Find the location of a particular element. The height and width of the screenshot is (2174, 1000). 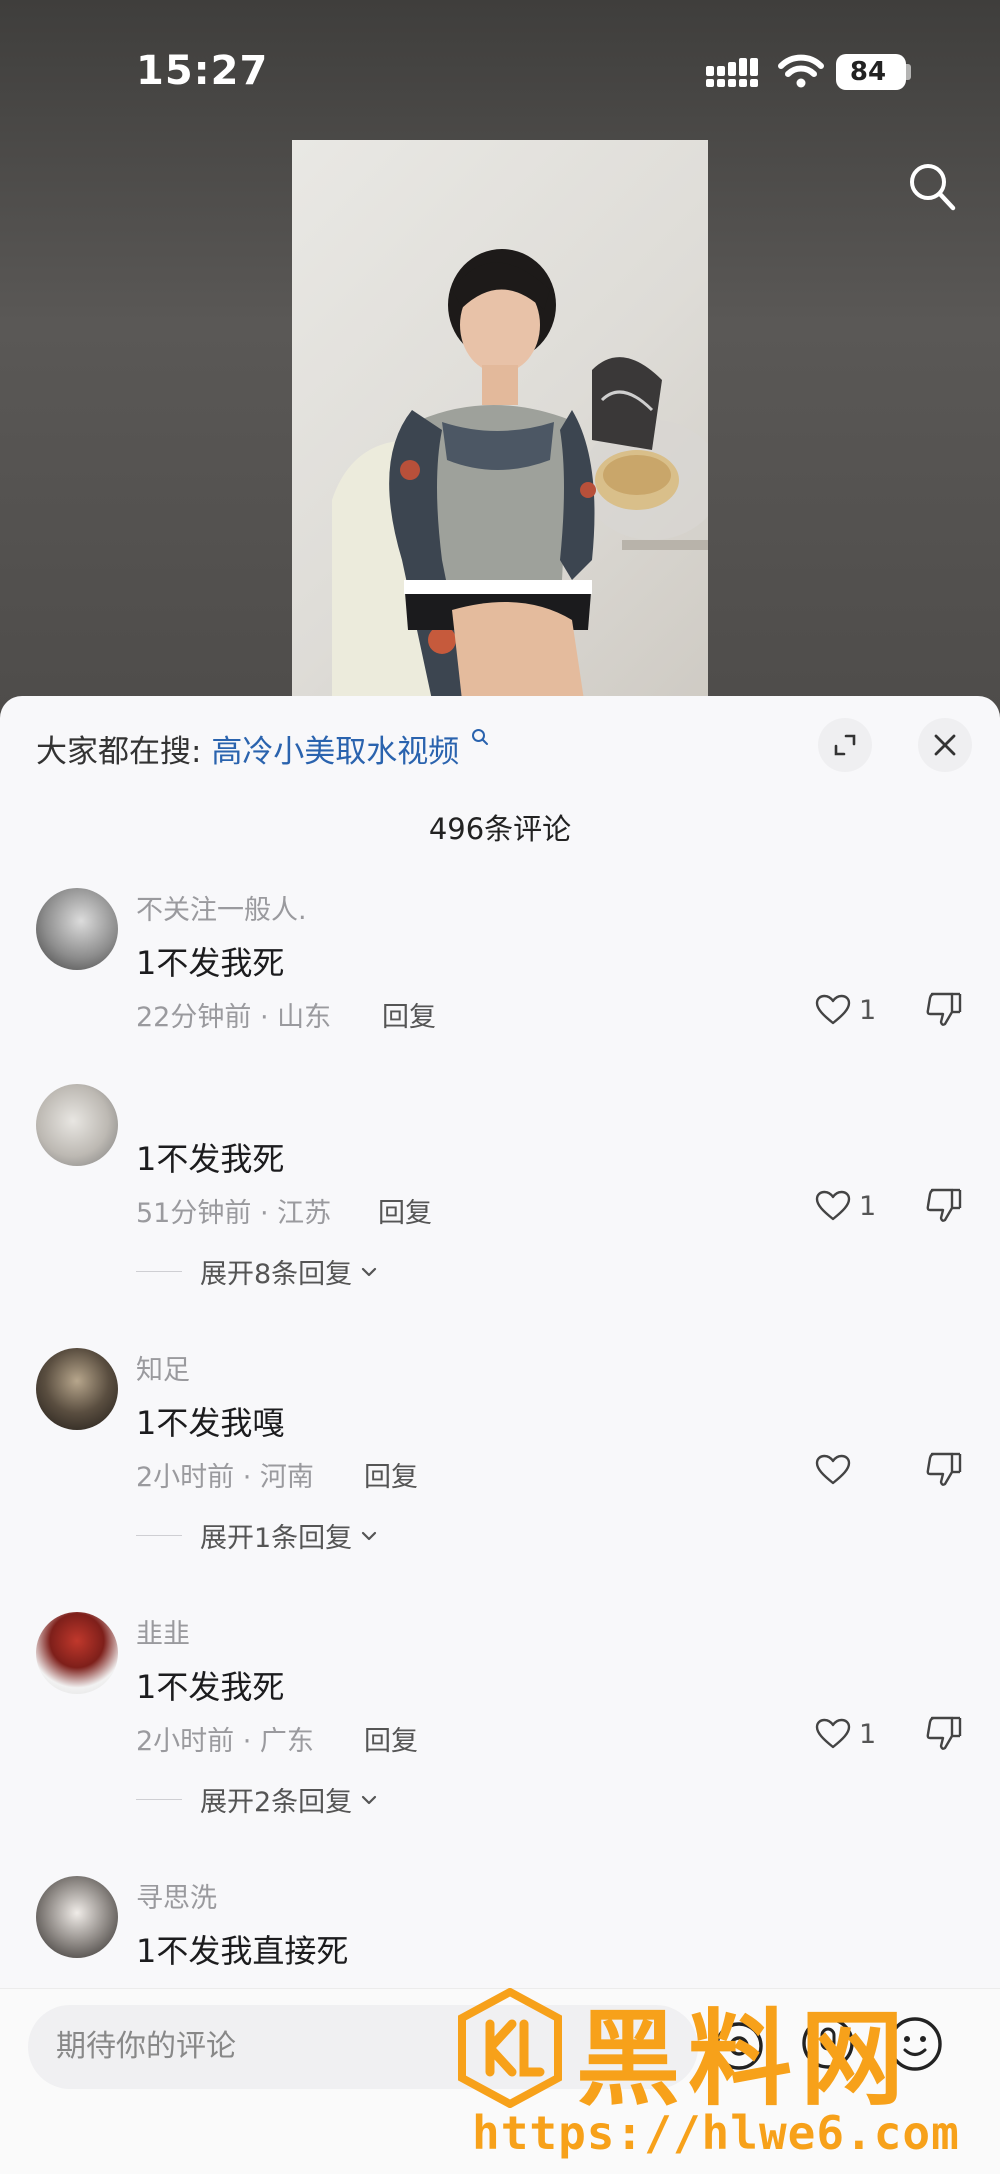

expand-replies-button: 展开2条回复 is located at coordinates (257, 1799).